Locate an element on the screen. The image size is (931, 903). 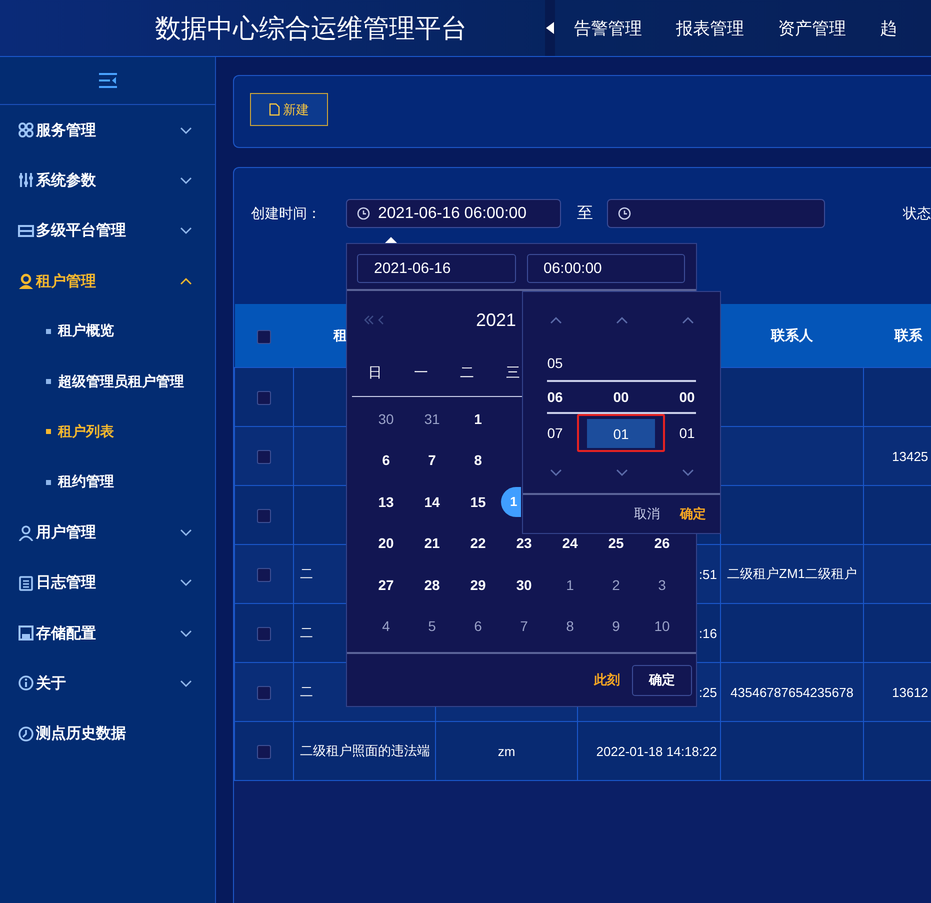
sidebar-subitem: 超级管理员租户管理 is located at coordinates (107, 381).